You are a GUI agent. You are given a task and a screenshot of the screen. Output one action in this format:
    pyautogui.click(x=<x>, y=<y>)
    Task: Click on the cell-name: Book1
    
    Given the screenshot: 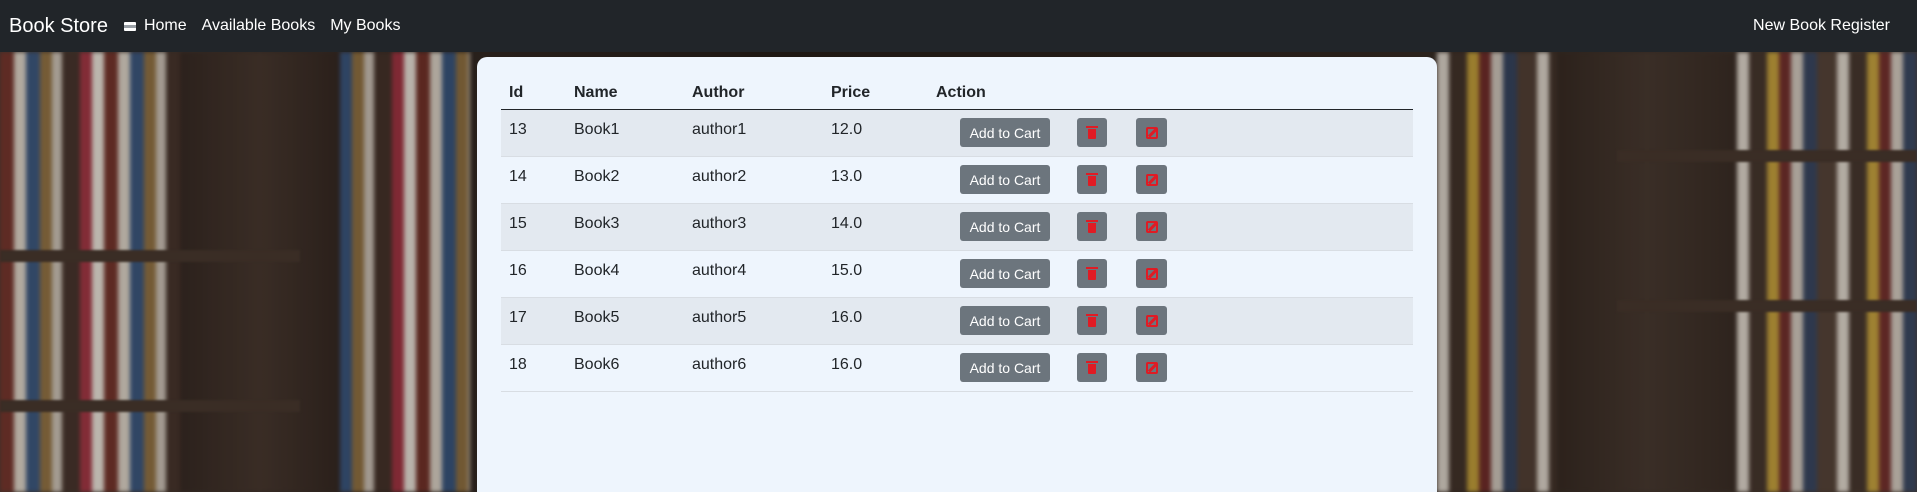 What is the action you would take?
    pyautogui.click(x=597, y=129)
    